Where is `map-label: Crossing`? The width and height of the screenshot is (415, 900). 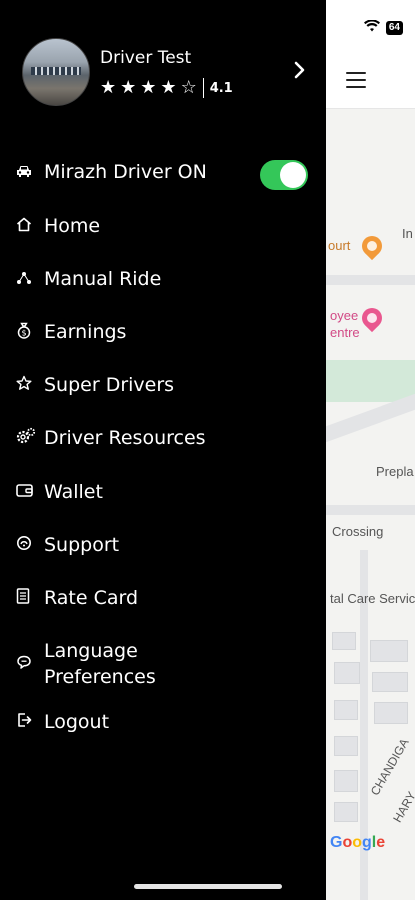 map-label: Crossing is located at coordinates (358, 531).